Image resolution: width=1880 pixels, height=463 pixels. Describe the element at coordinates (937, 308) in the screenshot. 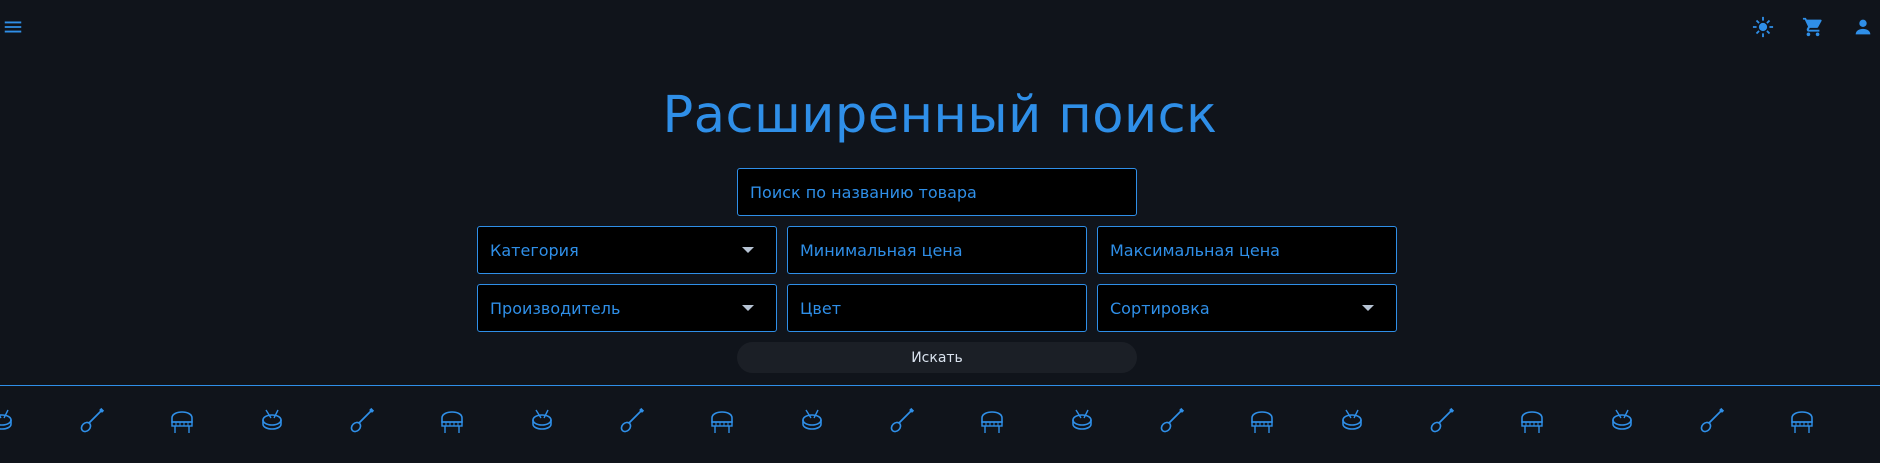

I see `color-input: Цвет` at that location.